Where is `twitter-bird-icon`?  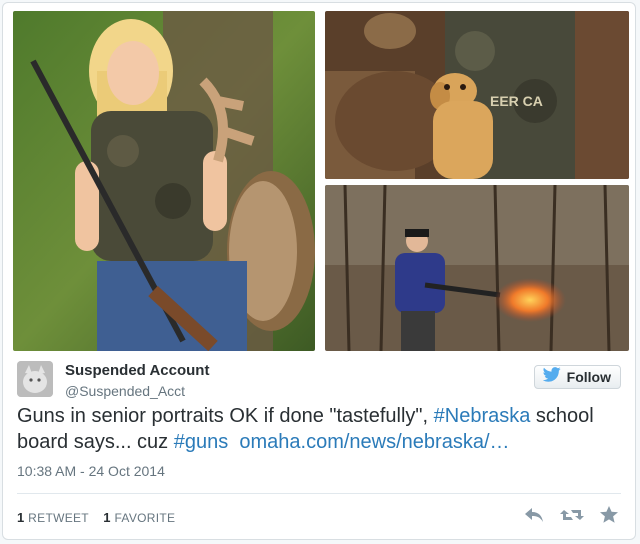 twitter-bird-icon is located at coordinates (551, 377).